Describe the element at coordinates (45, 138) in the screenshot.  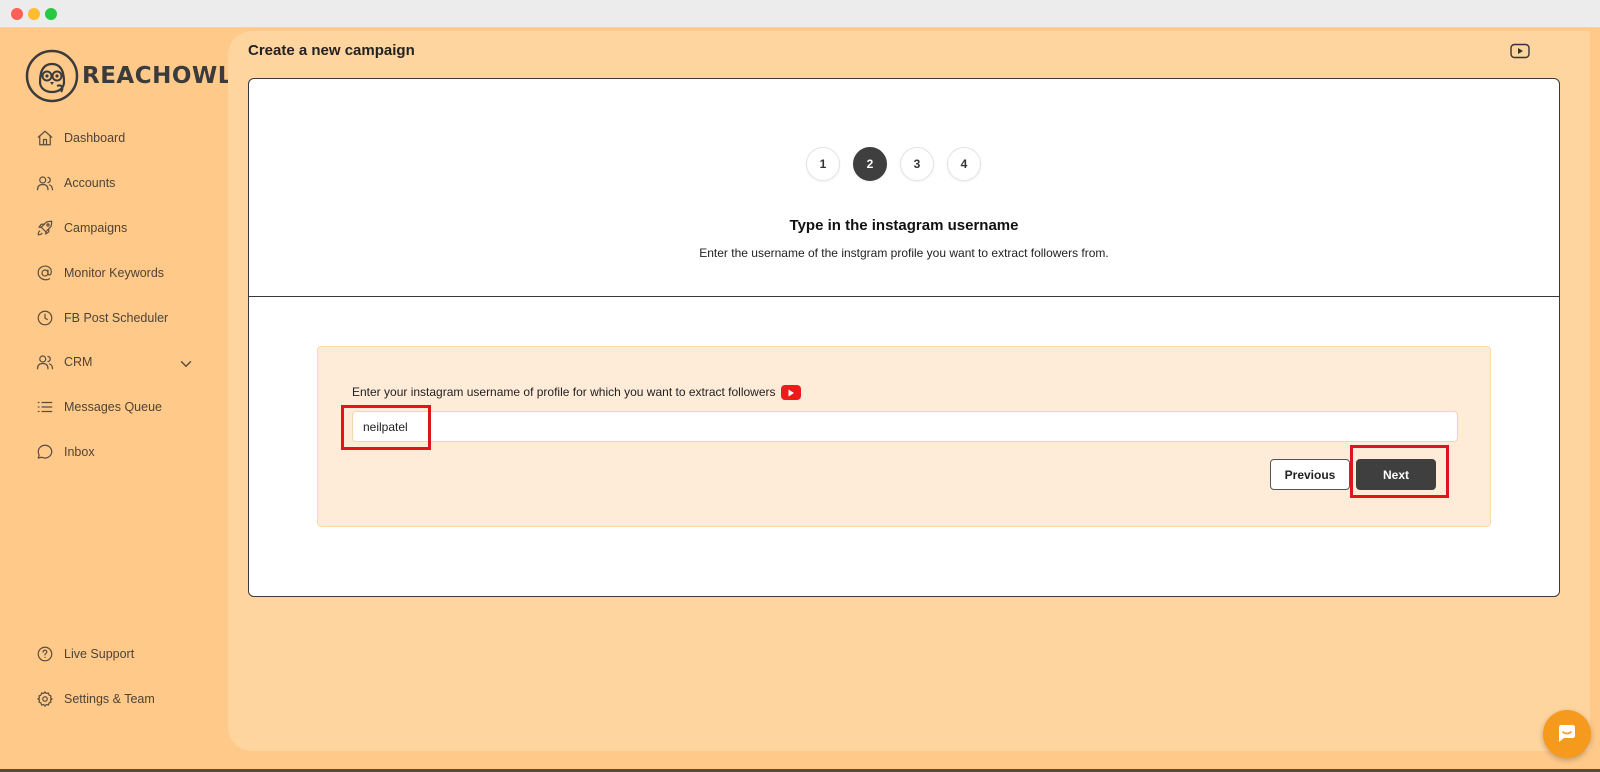
I see `home-icon` at that location.